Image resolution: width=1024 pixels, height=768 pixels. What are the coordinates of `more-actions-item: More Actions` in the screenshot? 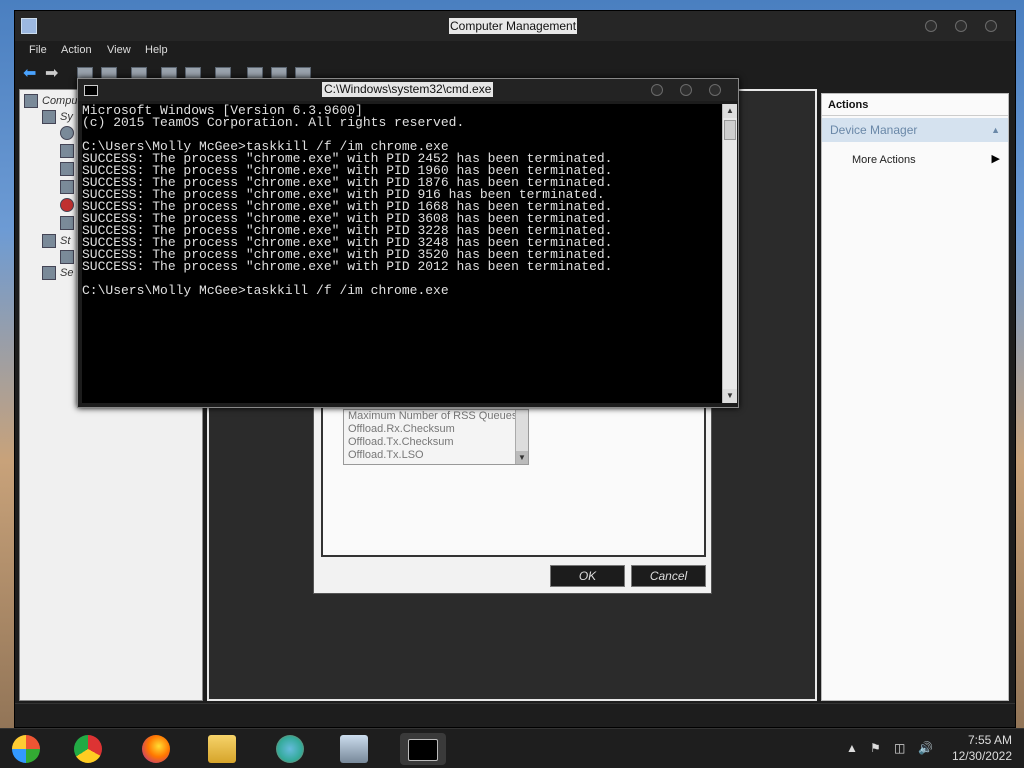 It's located at (884, 160).